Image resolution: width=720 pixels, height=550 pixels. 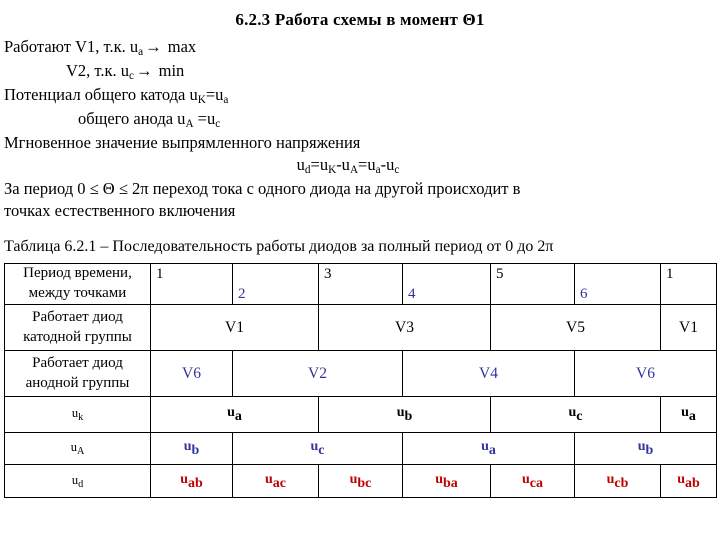 I want to click on uk-cell-3: uc, so click(x=575, y=415).